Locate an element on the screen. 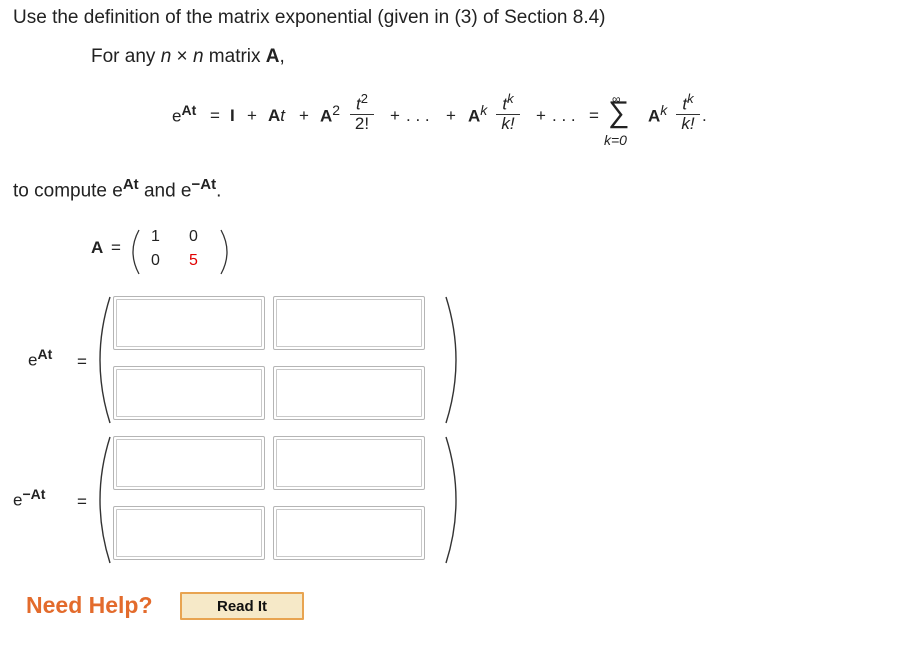  eNegAt-cell-21-frame is located at coordinates (189, 533).